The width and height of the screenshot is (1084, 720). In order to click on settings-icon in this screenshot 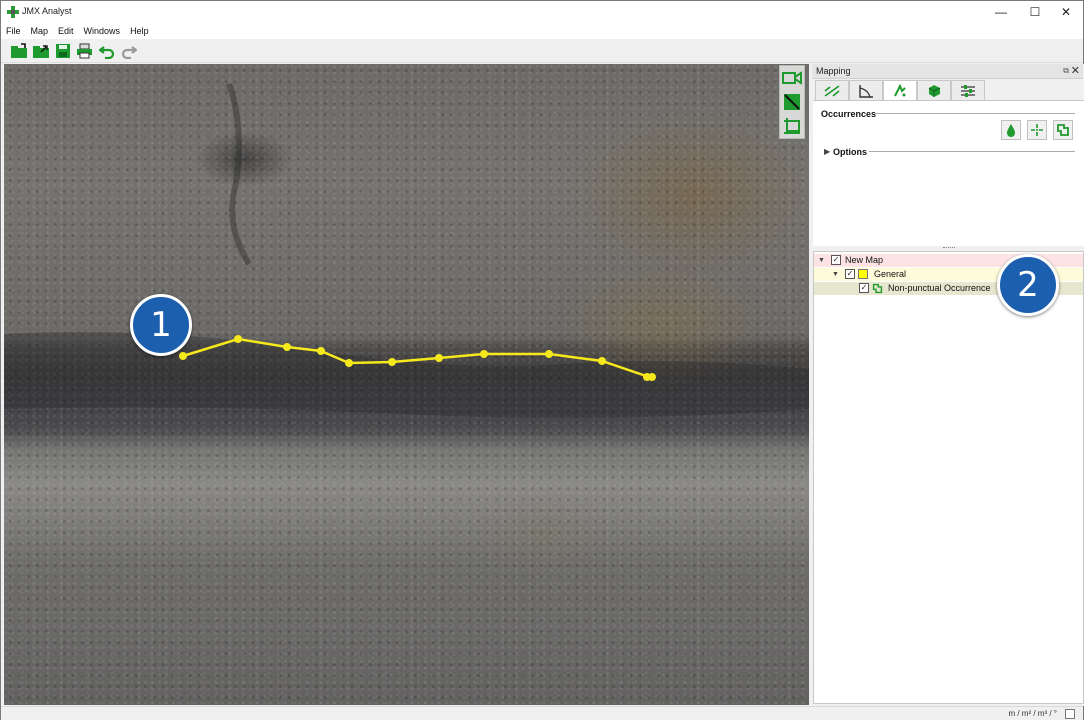, I will do `click(968, 90)`.